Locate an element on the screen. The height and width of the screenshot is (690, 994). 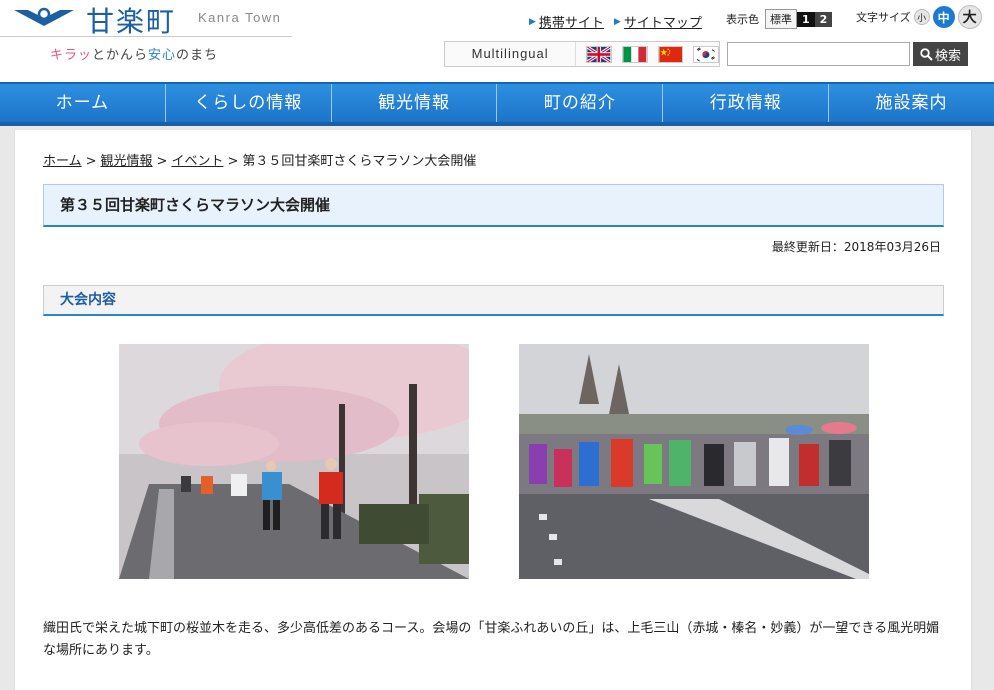
utility-links: ▶ 携帯サイト ▶ サイトマップ is located at coordinates (615, 21).